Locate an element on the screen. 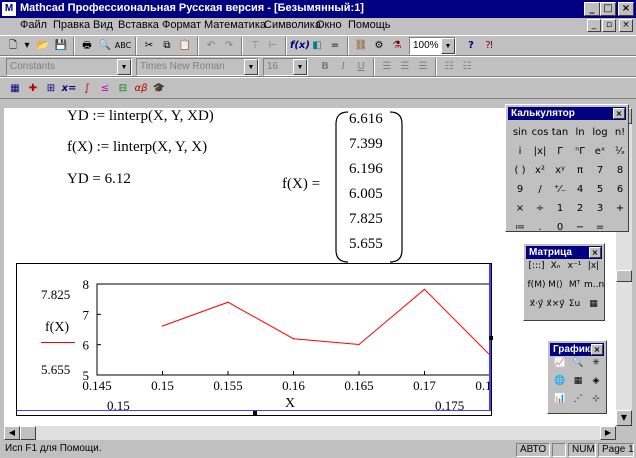 Image resolution: width=636 pixels, height=458 pixels. palette-title: Матрица × is located at coordinates (564, 252).